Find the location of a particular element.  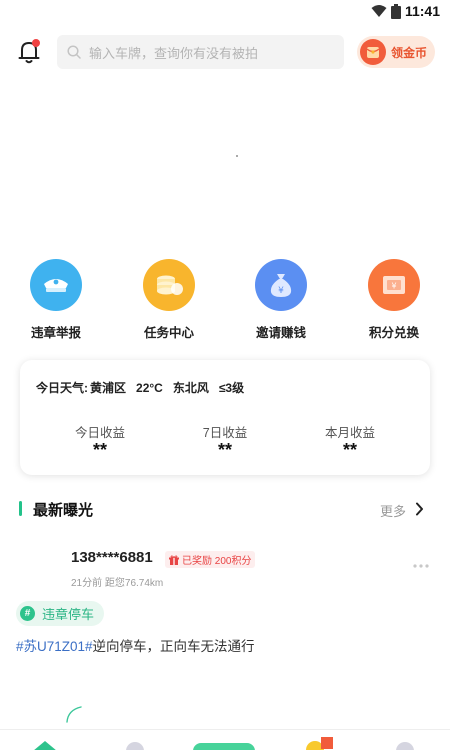

coin-task-icon is located at coordinates (321, 743).